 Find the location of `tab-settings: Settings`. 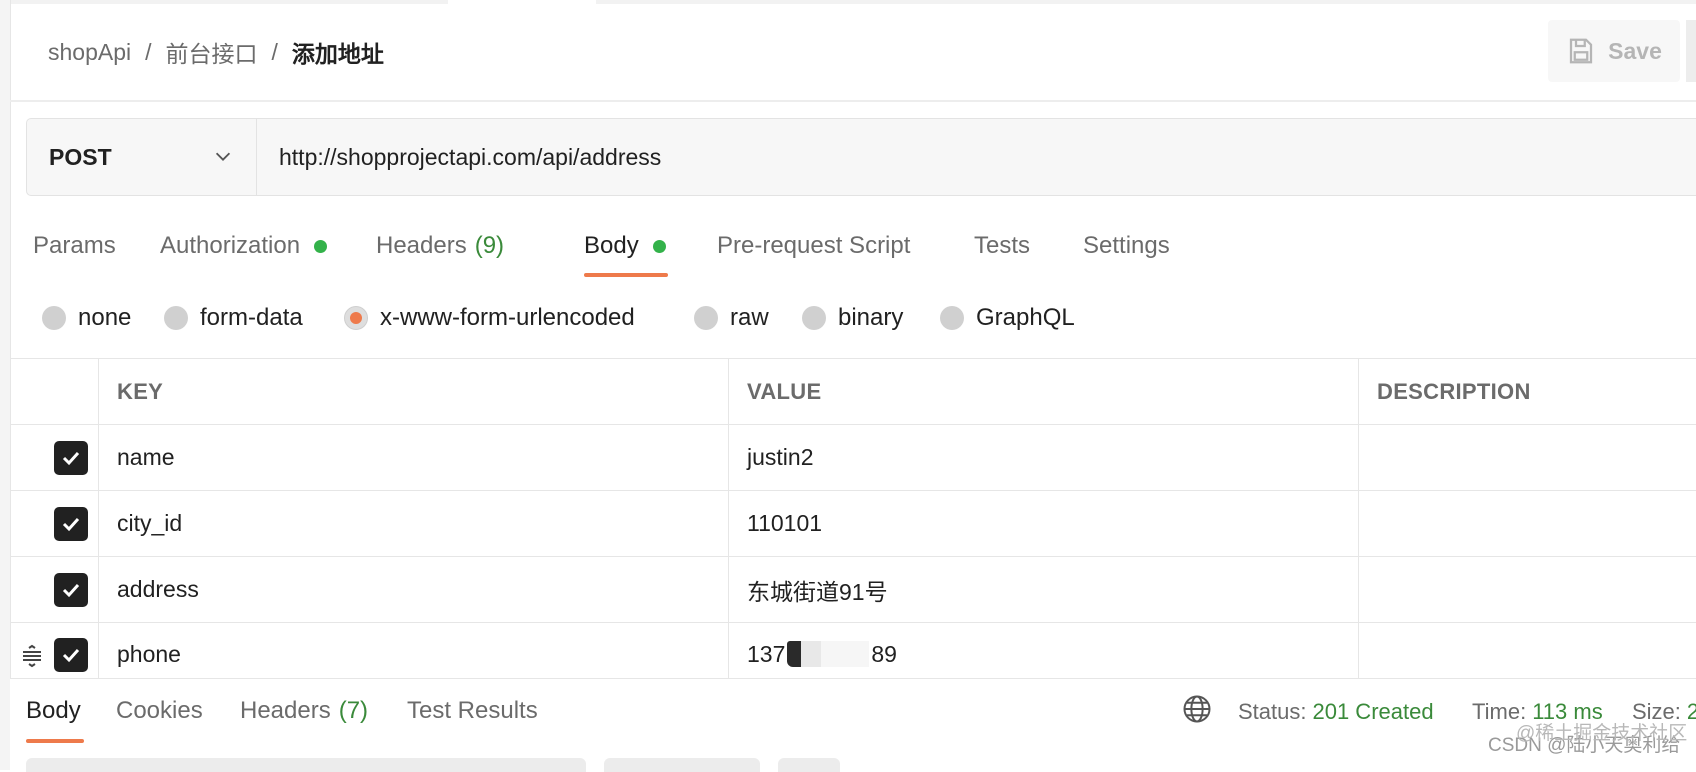

tab-settings: Settings is located at coordinates (1126, 246).